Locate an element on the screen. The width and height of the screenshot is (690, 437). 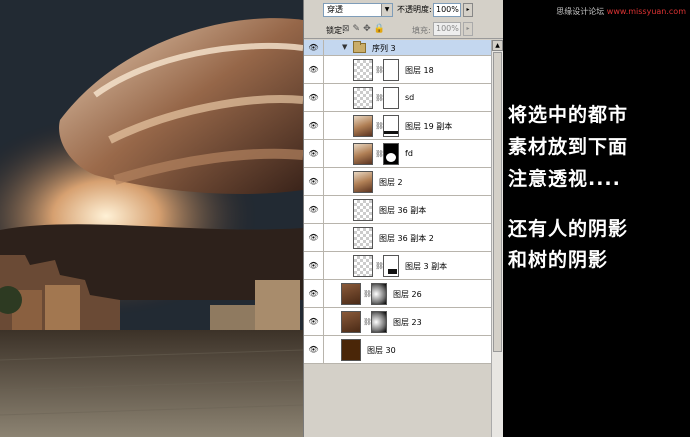
scroll-thumb is located at coordinates (497, 202).